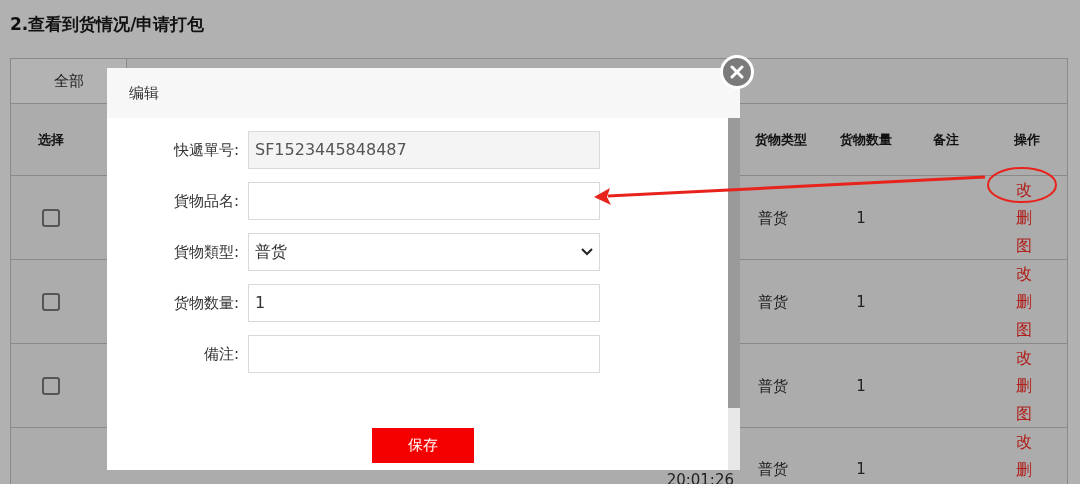 The height and width of the screenshot is (484, 1080). I want to click on chevron-down-icon, so click(587, 252).